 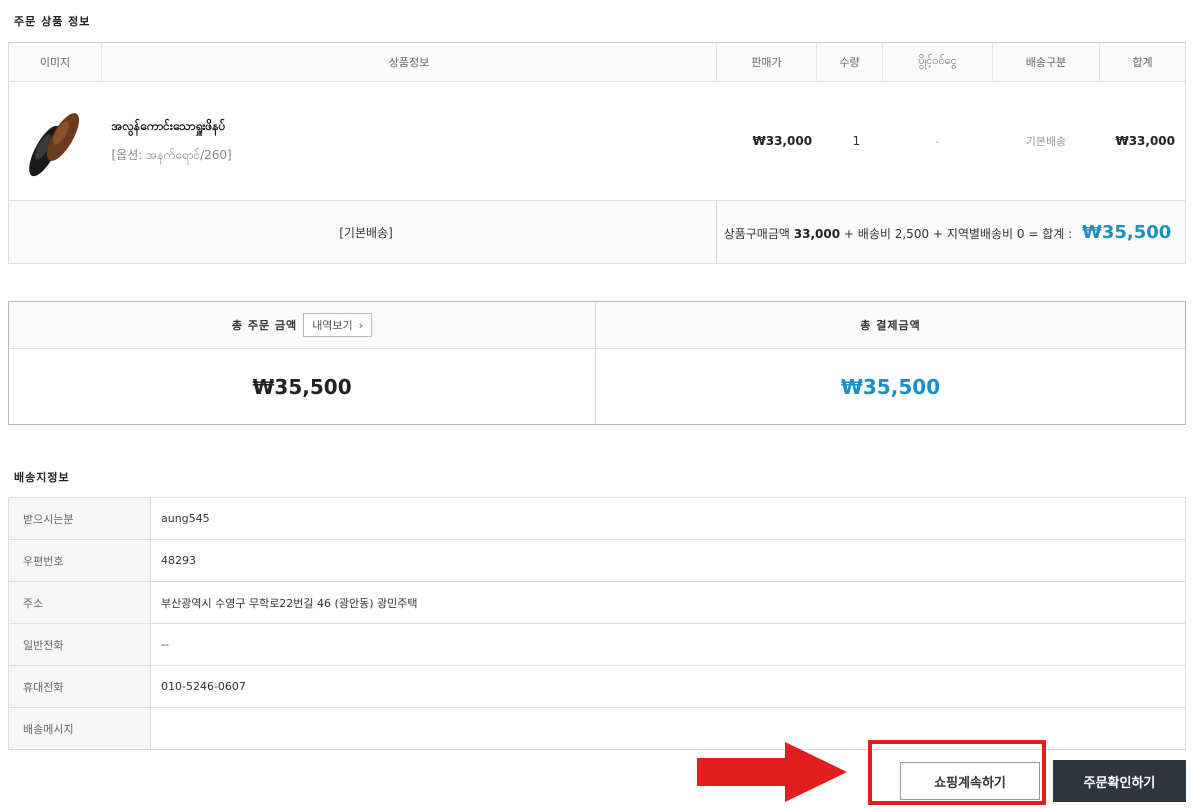 What do you see at coordinates (79, 728) in the screenshot?
I see `delivery-message-label: 배송메시지` at bounding box center [79, 728].